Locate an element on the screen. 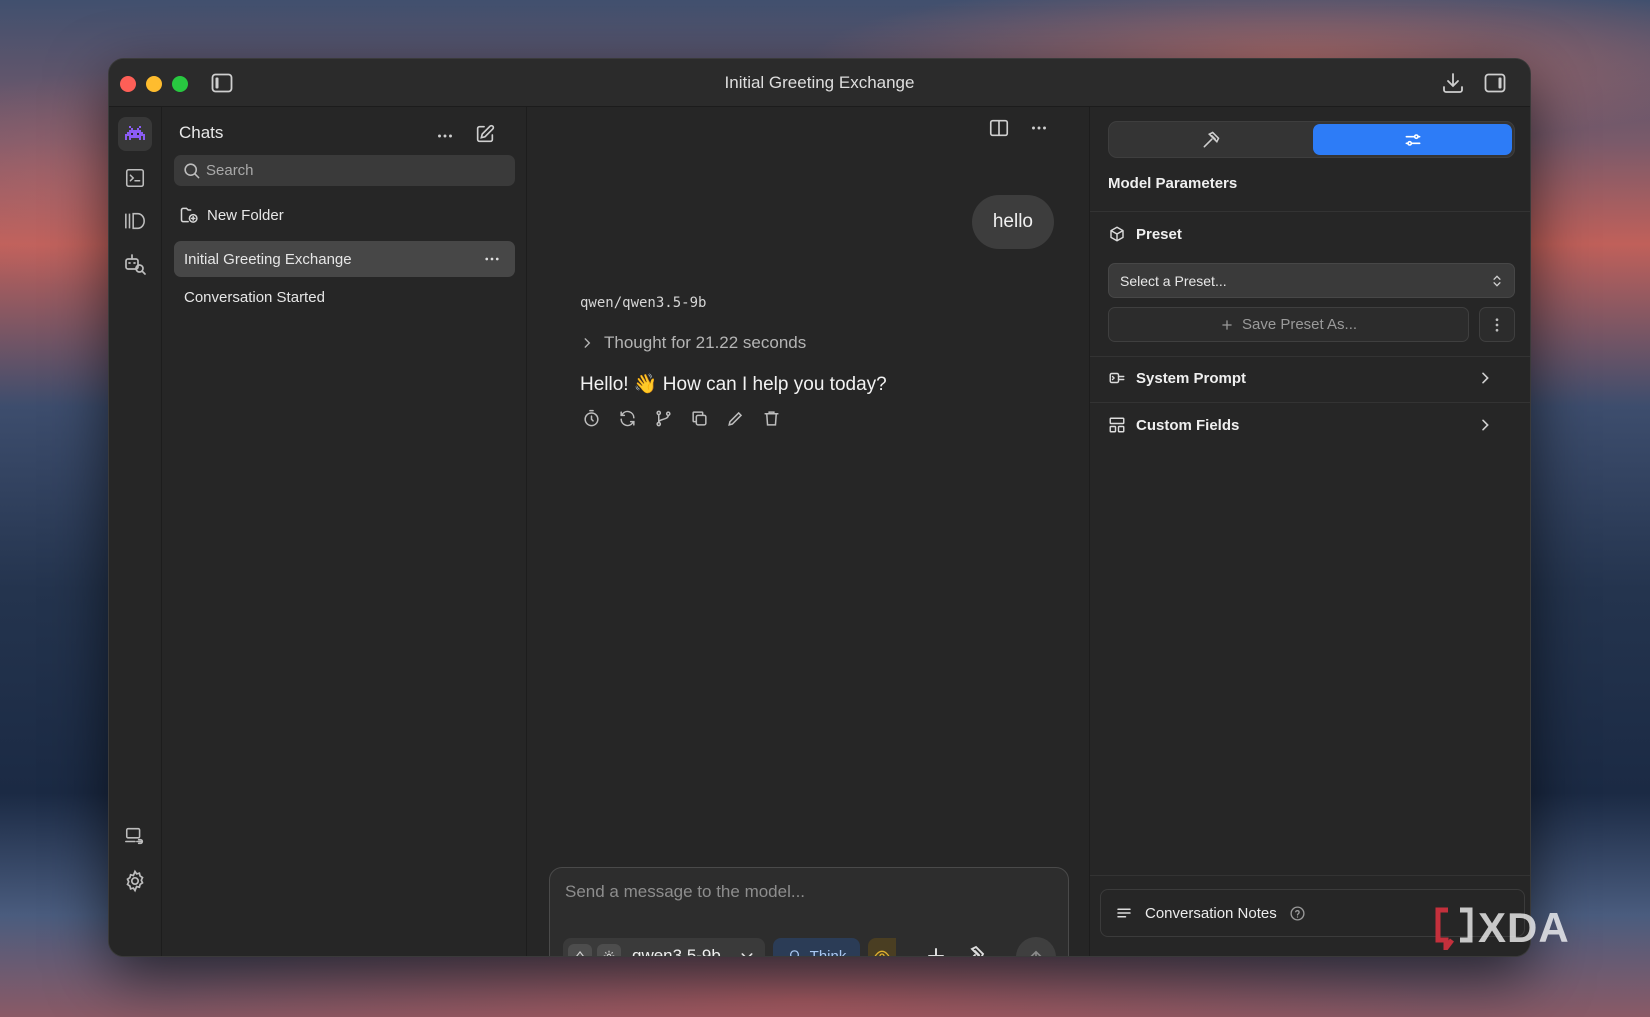 This screenshot has height=1017, width=1650. new-folder-button: New Folder is located at coordinates (231, 215).